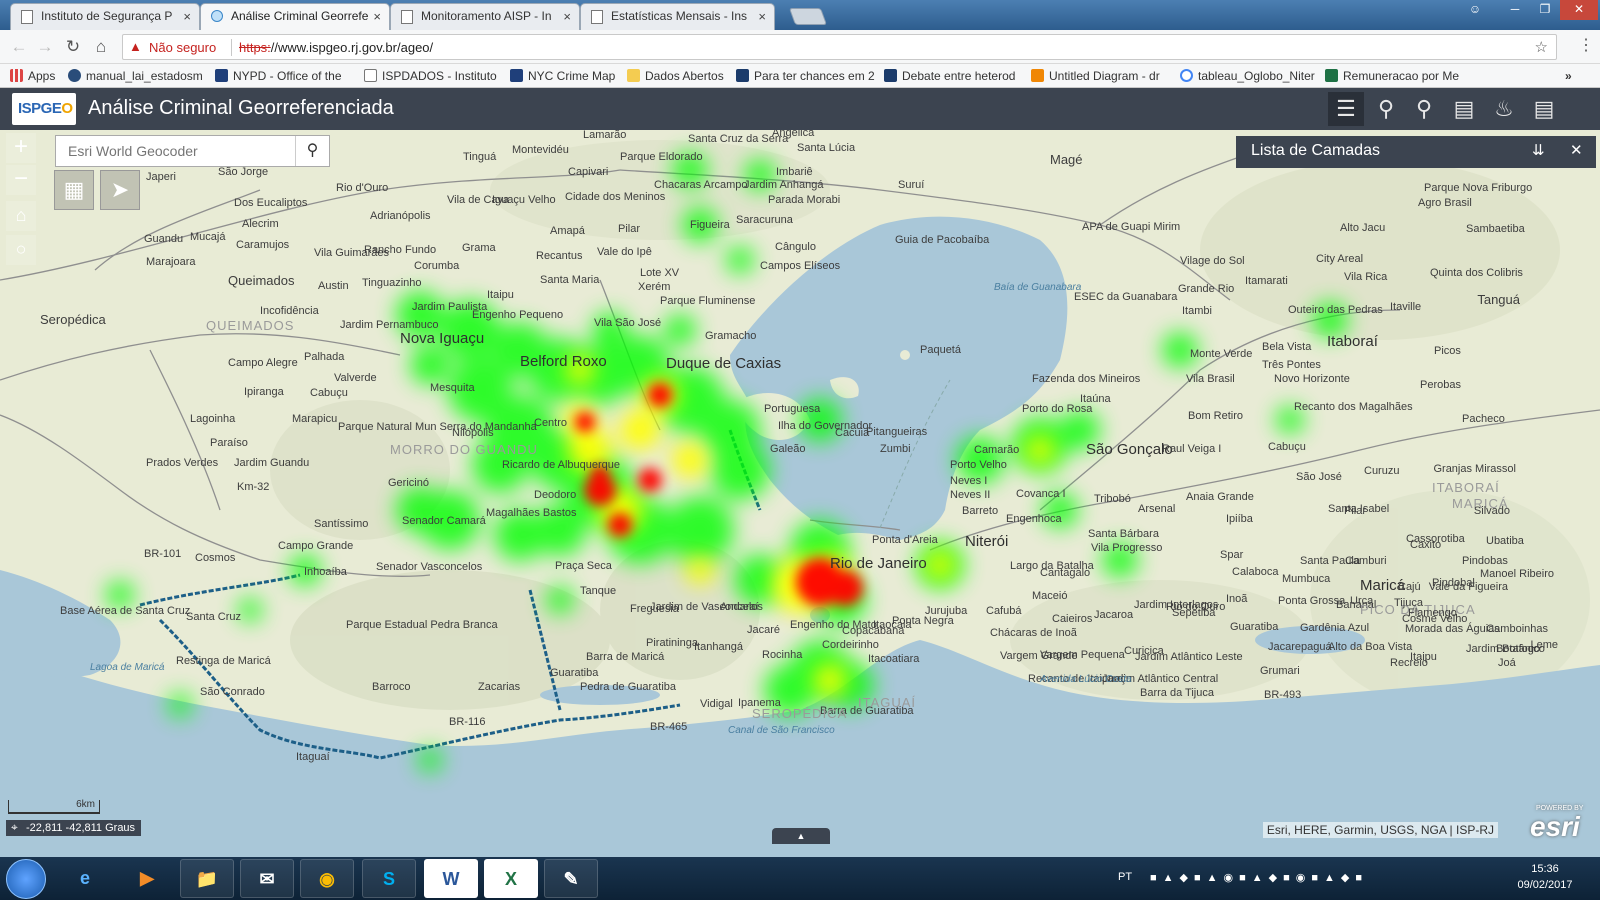 The image size is (1600, 900). Describe the element at coordinates (571, 878) in the screenshot. I see `paint-icon: ✎` at that location.